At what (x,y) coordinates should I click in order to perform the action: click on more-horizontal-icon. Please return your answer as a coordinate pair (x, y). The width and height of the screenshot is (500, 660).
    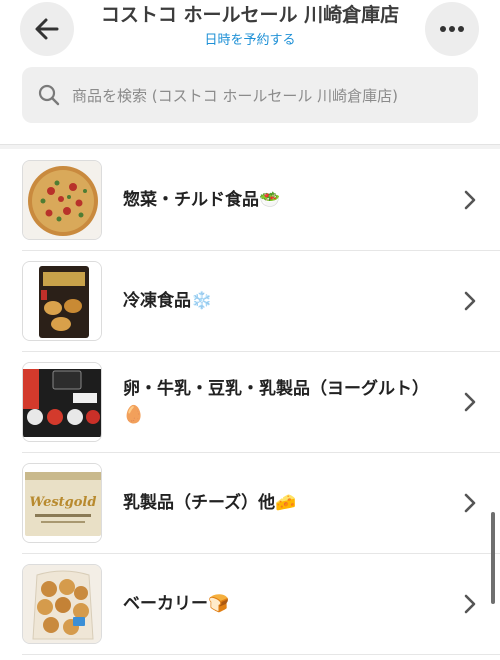
    Looking at the image, I should click on (452, 29).